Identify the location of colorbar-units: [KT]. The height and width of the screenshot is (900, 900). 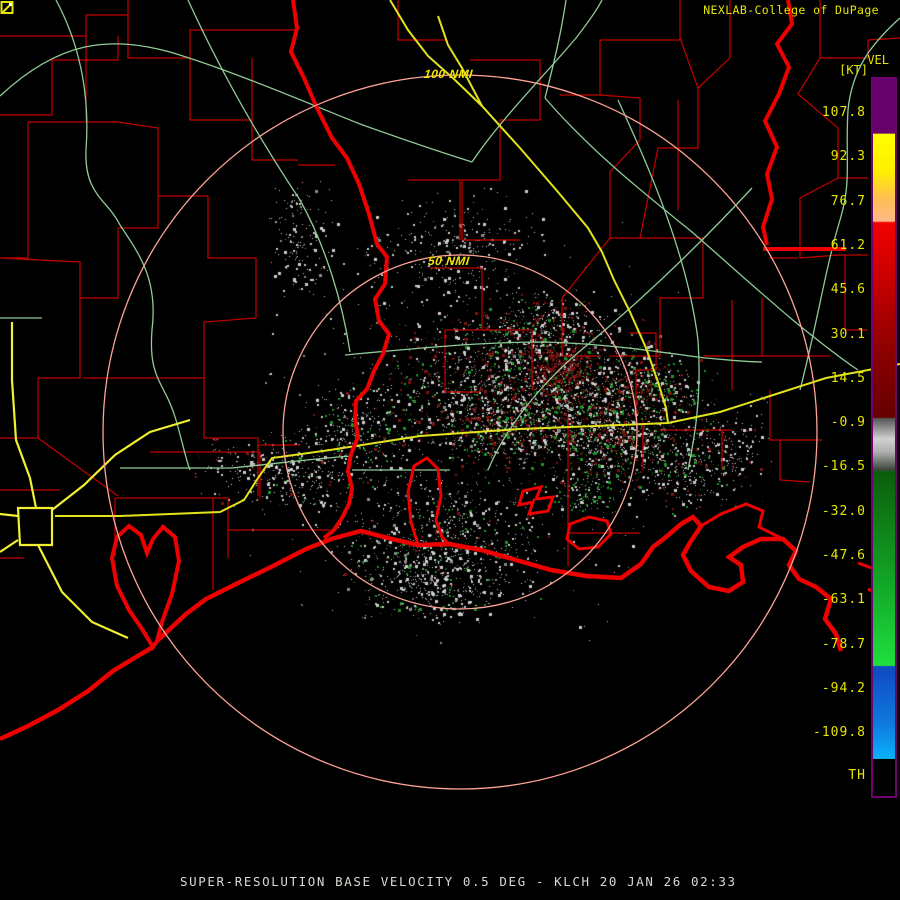
(853, 70).